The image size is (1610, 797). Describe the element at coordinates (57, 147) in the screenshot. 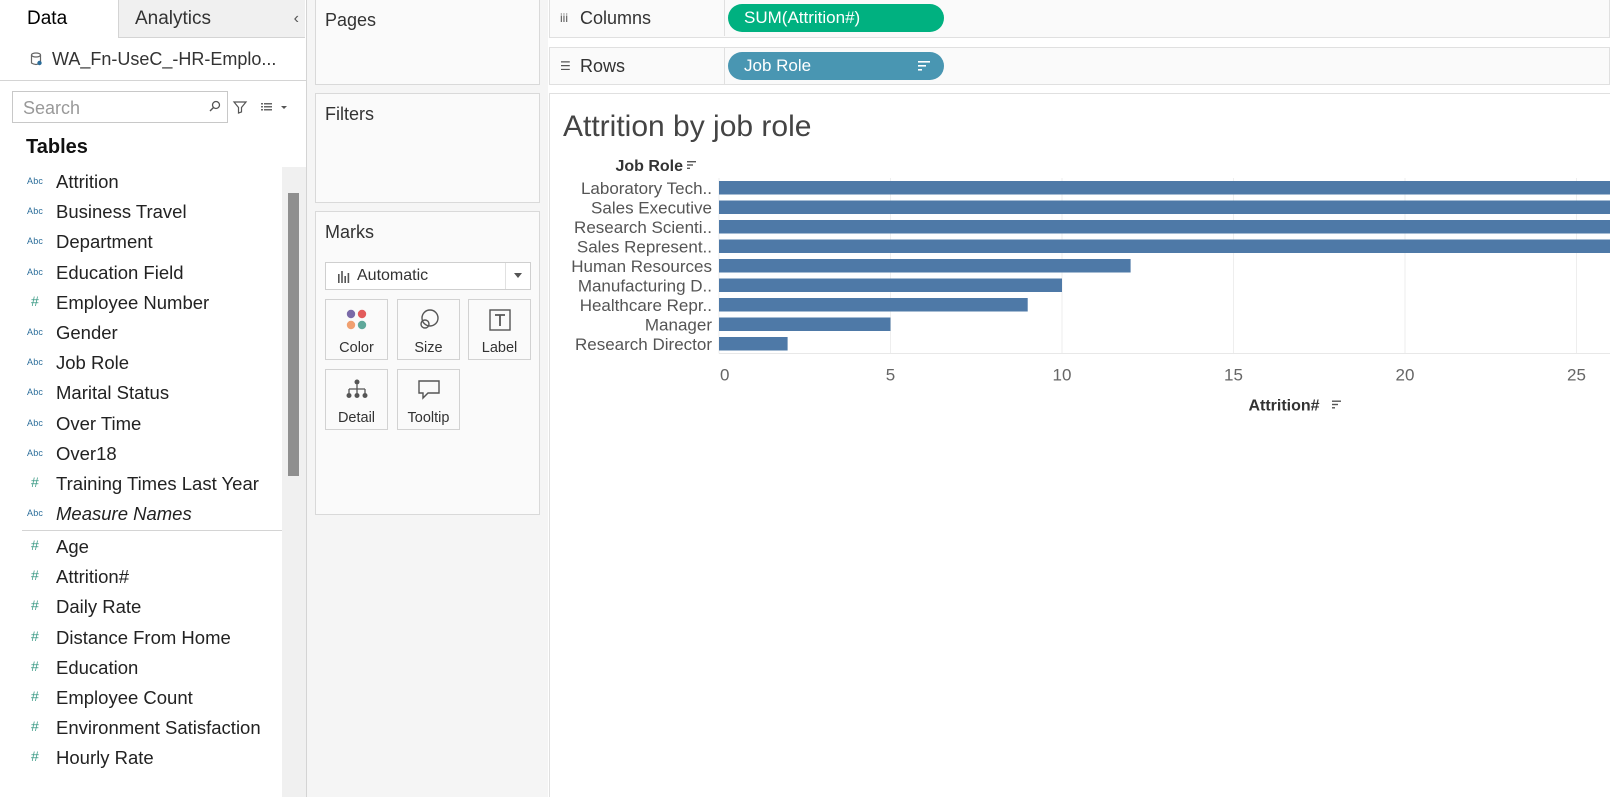

I see `tables-heading: Tables` at that location.